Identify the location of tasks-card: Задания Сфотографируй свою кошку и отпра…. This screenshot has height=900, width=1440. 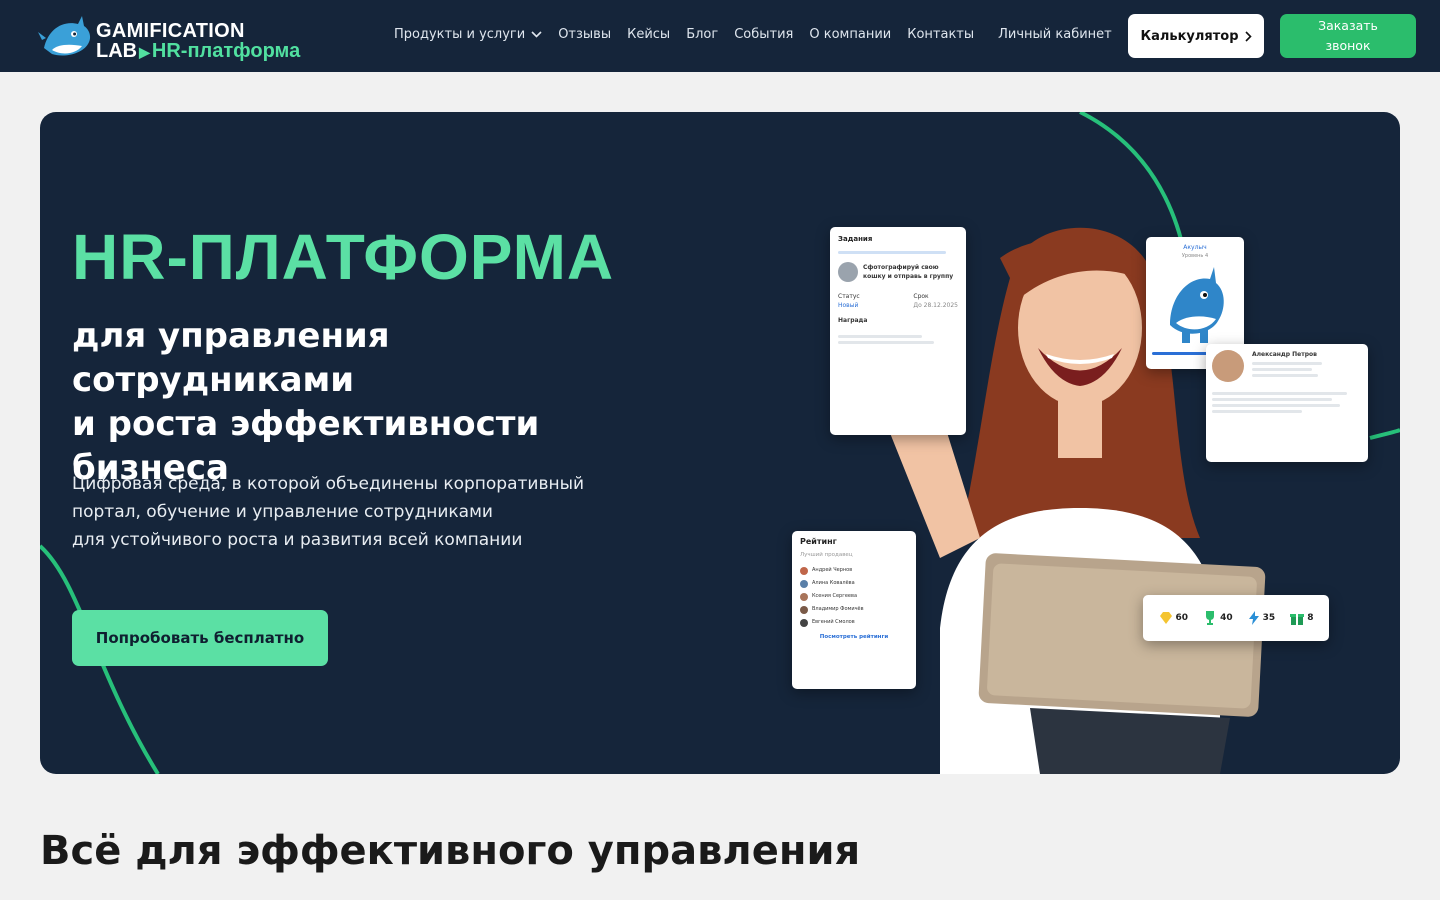
(898, 331).